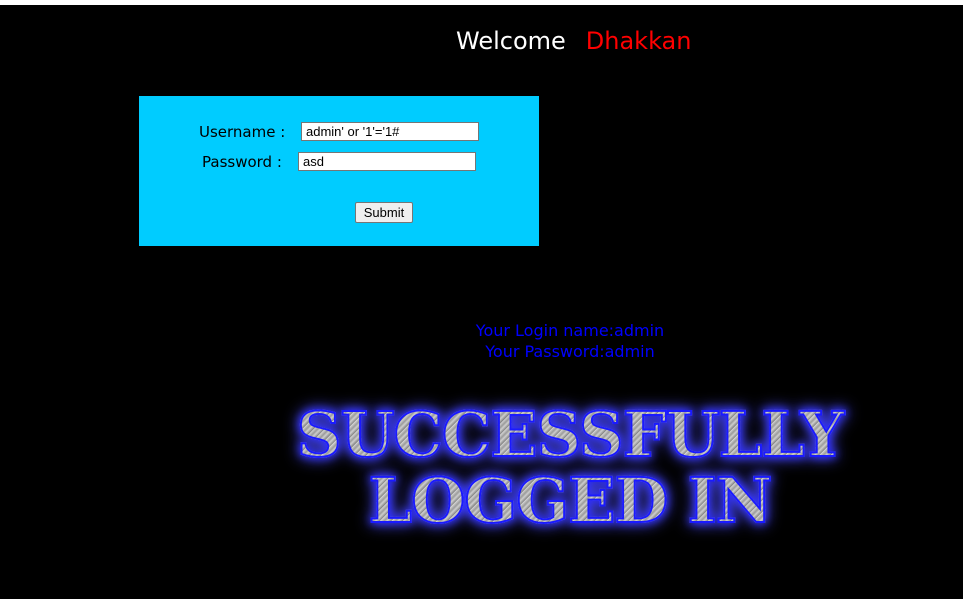 The height and width of the screenshot is (599, 963). What do you see at coordinates (511, 41) in the screenshot?
I see `welcome-text: Welcome` at bounding box center [511, 41].